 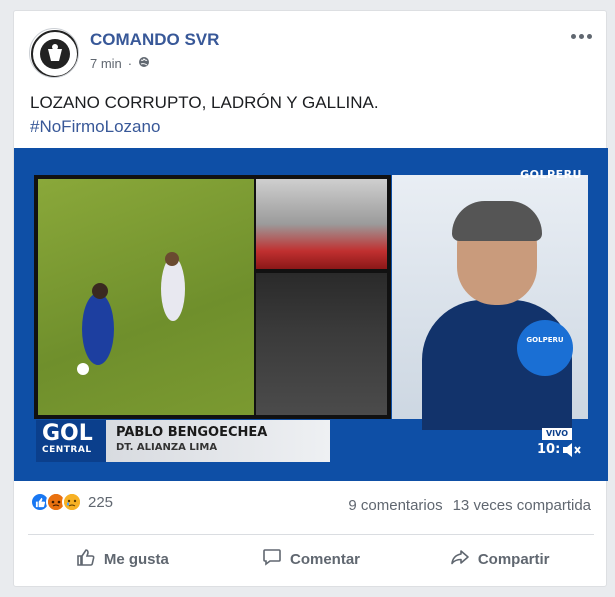 I want to click on reaction-count: 225, so click(x=101, y=502).